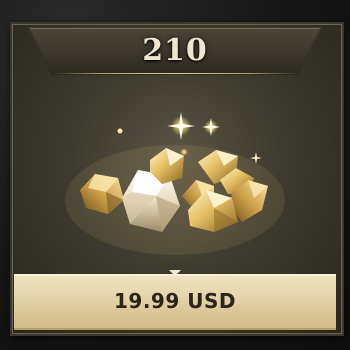  What do you see at coordinates (175, 301) in the screenshot?
I see `price-label: 19.99 USD` at bounding box center [175, 301].